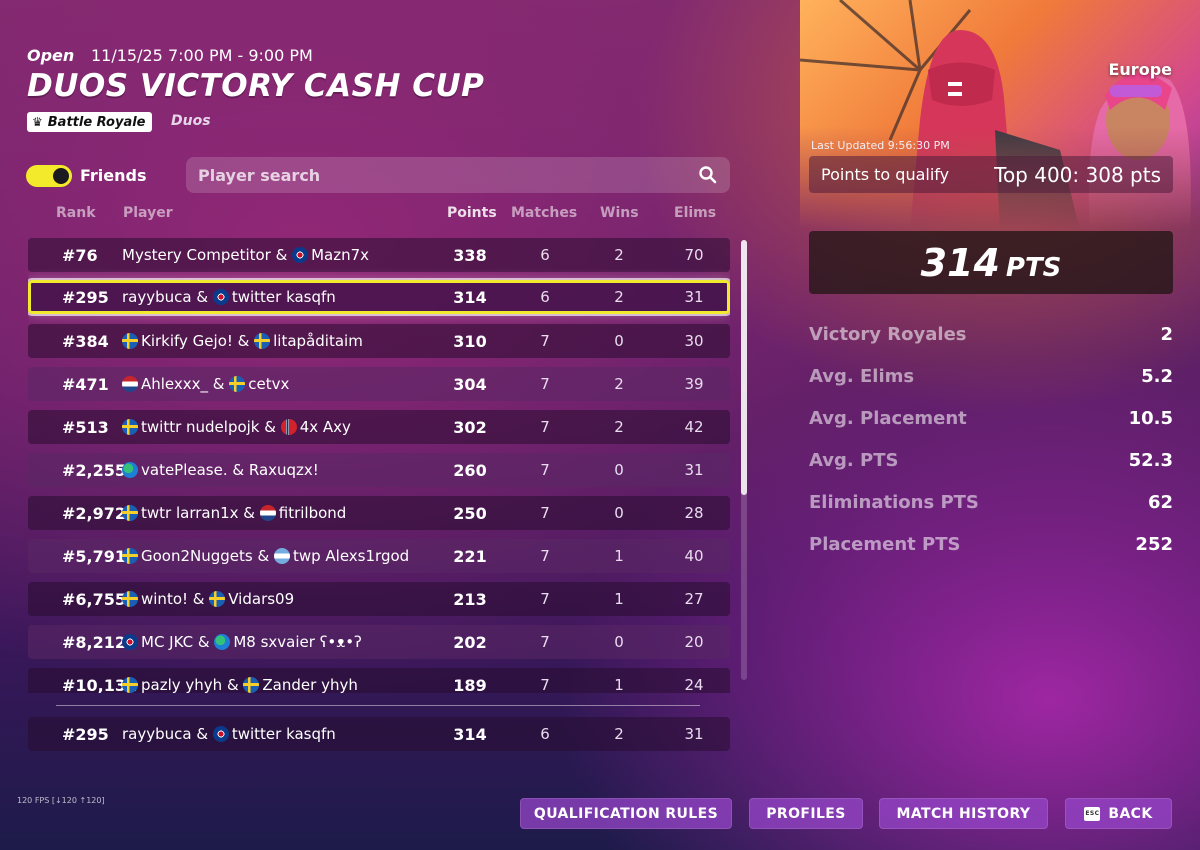 The width and height of the screenshot is (1200, 850). Describe the element at coordinates (1118, 813) in the screenshot. I see `back-button: ESC BACK` at that location.